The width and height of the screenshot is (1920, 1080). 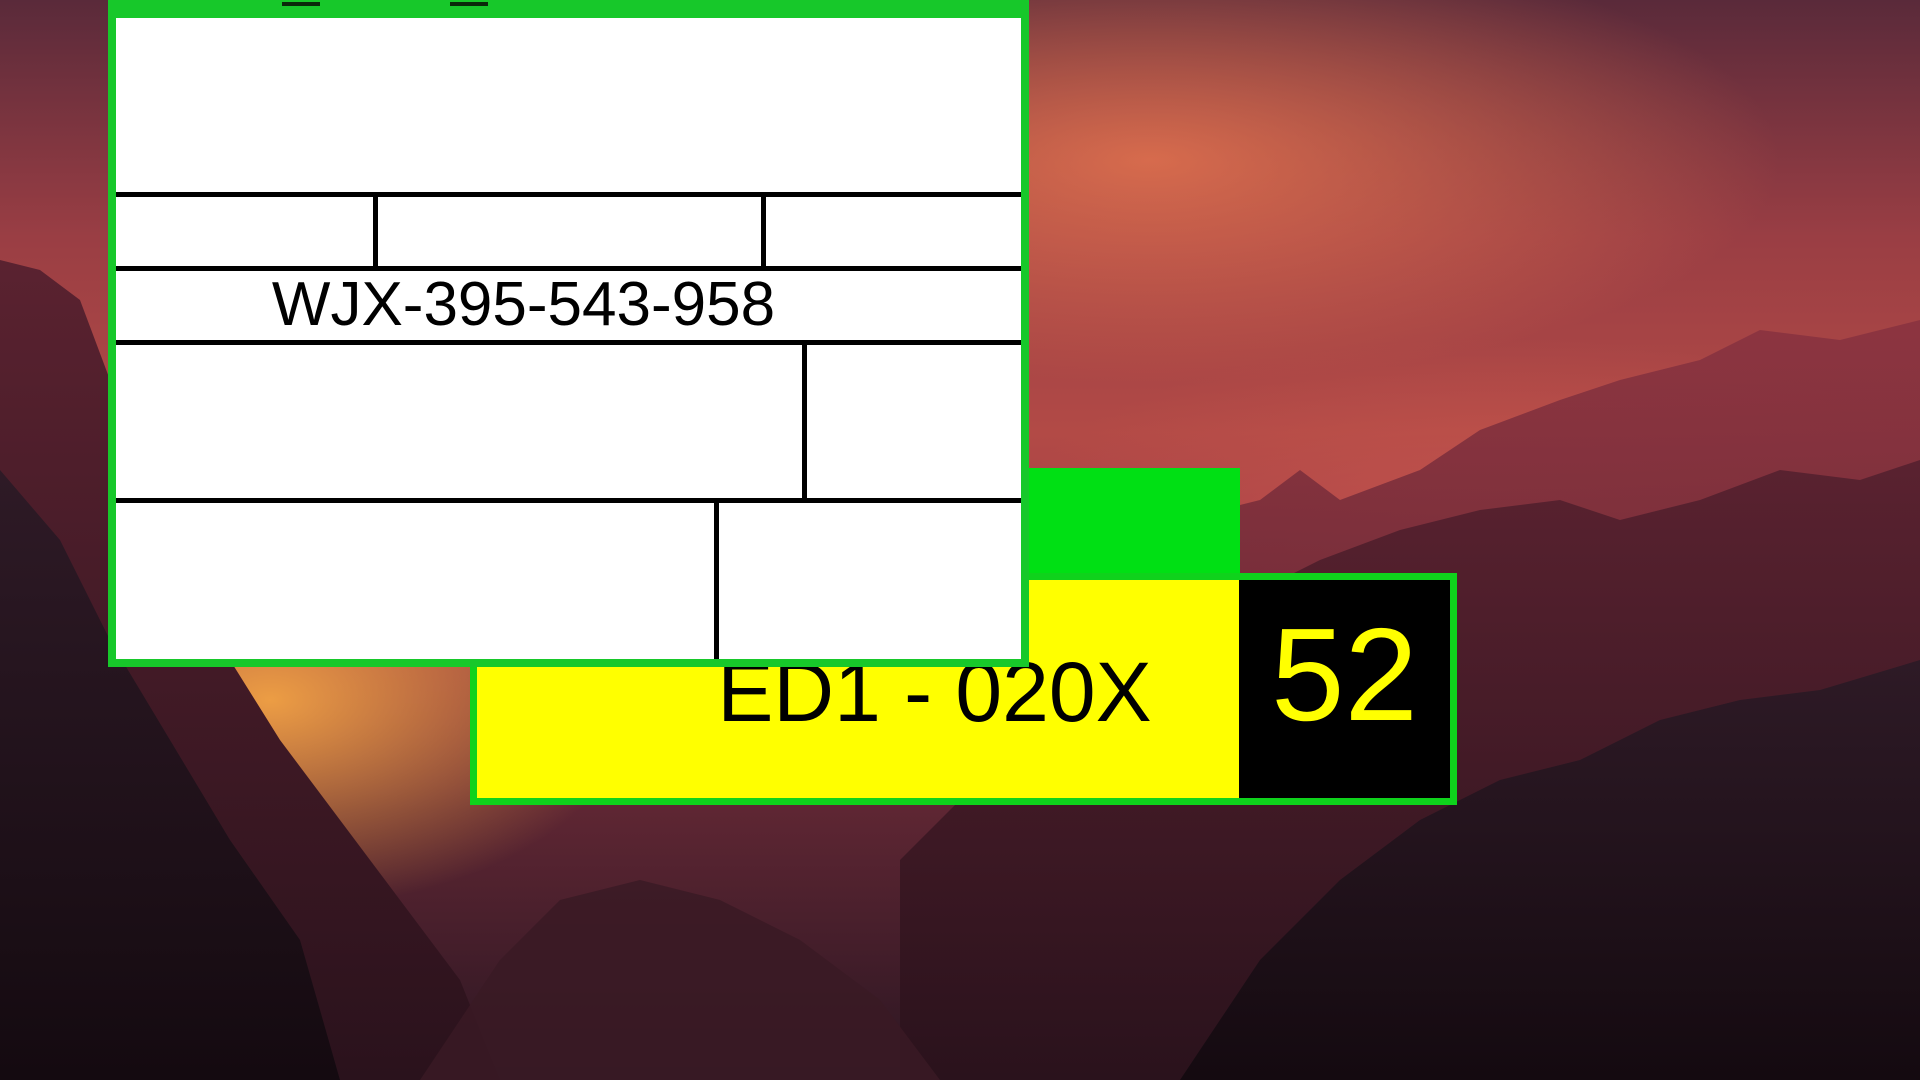 What do you see at coordinates (568, 105) in the screenshot?
I see `form-header-cell` at bounding box center [568, 105].